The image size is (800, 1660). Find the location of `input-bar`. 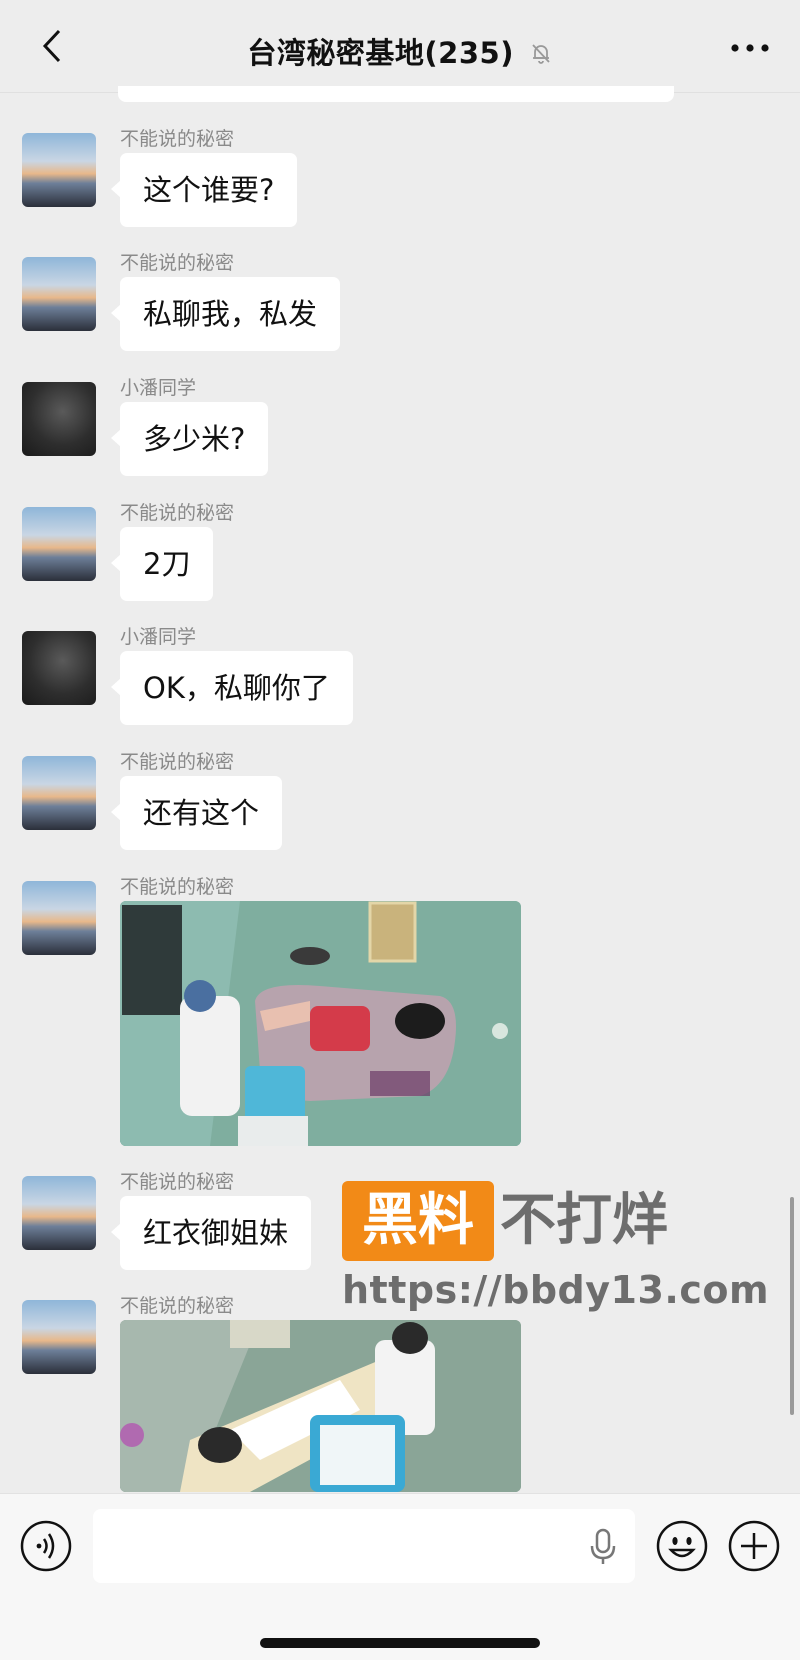

input-bar is located at coordinates (400, 1576).